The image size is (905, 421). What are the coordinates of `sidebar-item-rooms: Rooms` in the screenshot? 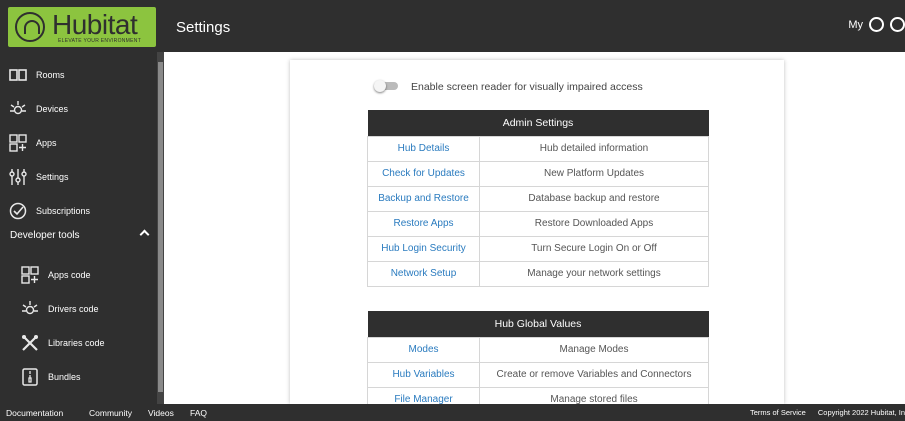 It's located at (78, 75).